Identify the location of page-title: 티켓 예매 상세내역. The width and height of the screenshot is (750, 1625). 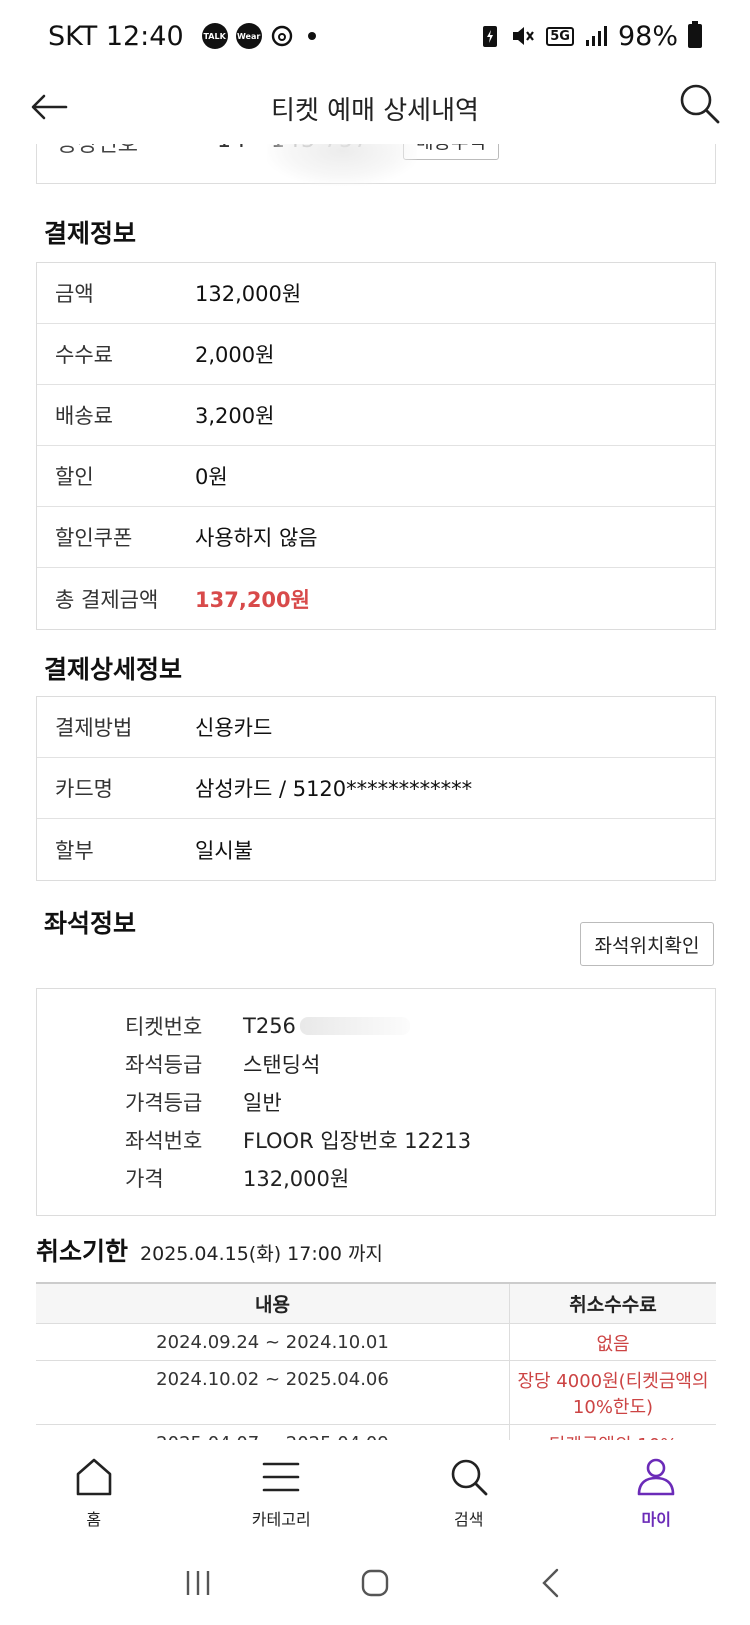
(375, 110).